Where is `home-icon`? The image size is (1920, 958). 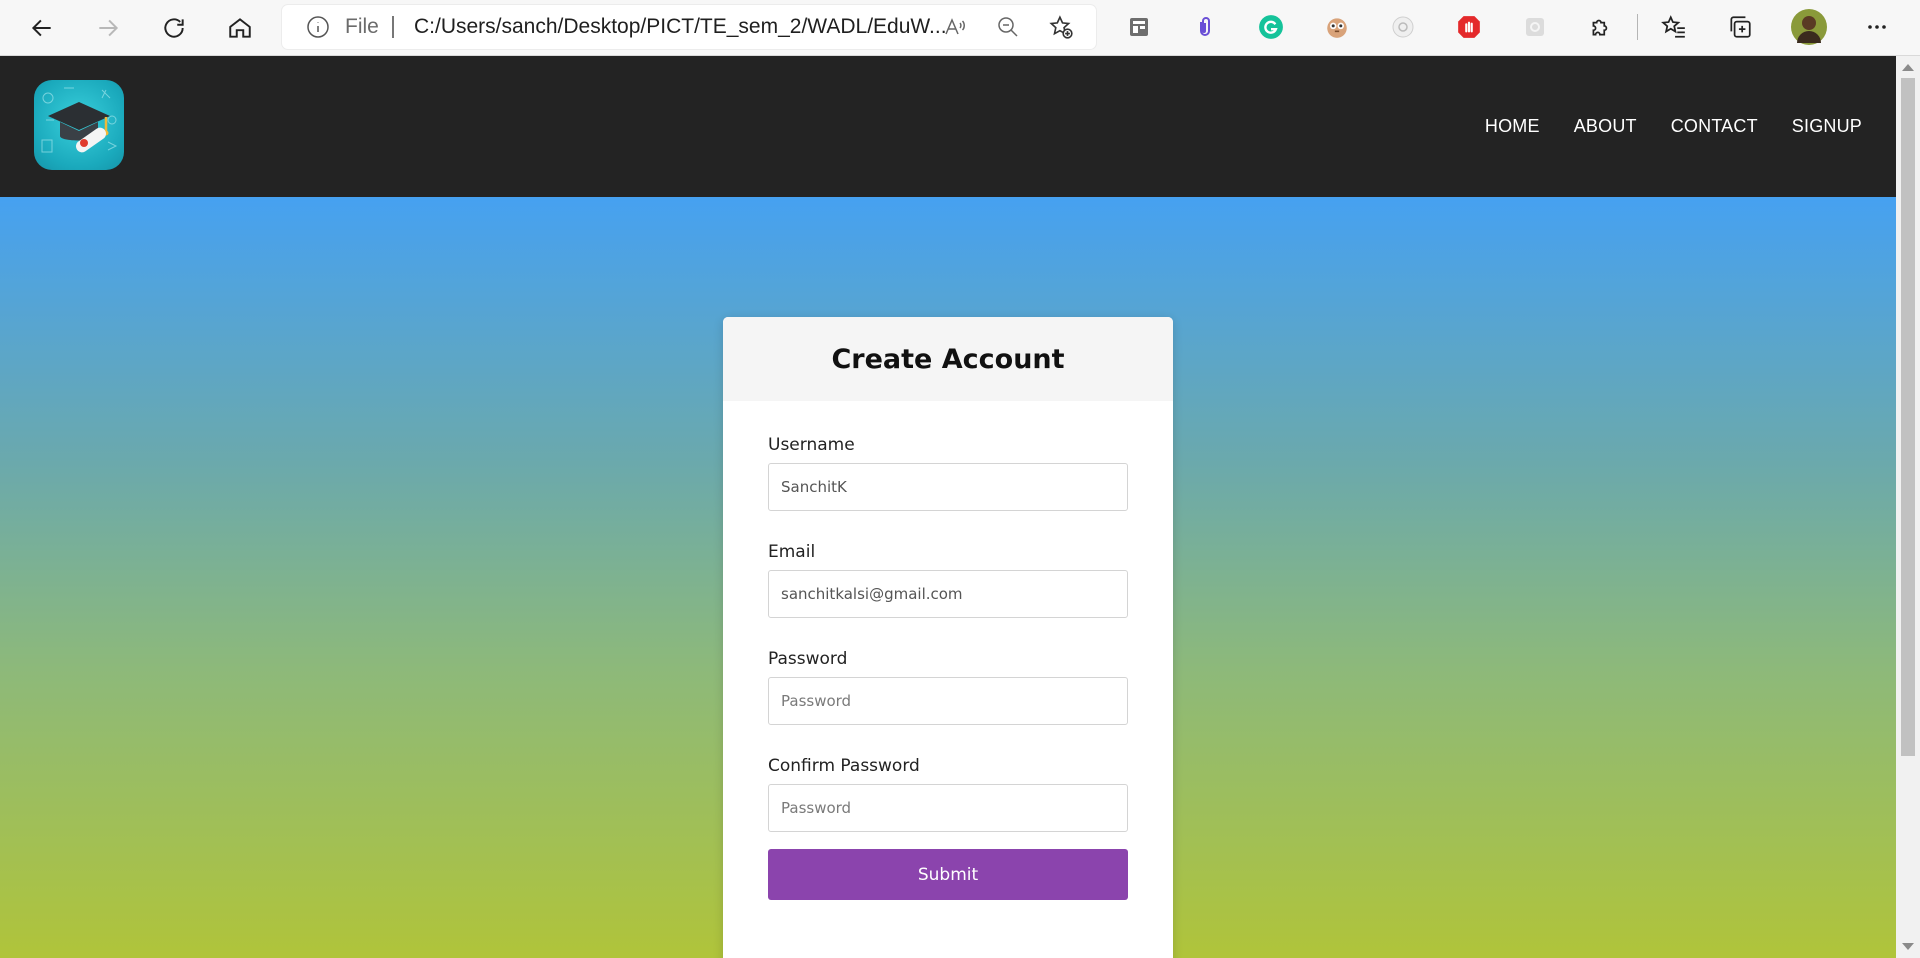
home-icon is located at coordinates (240, 28).